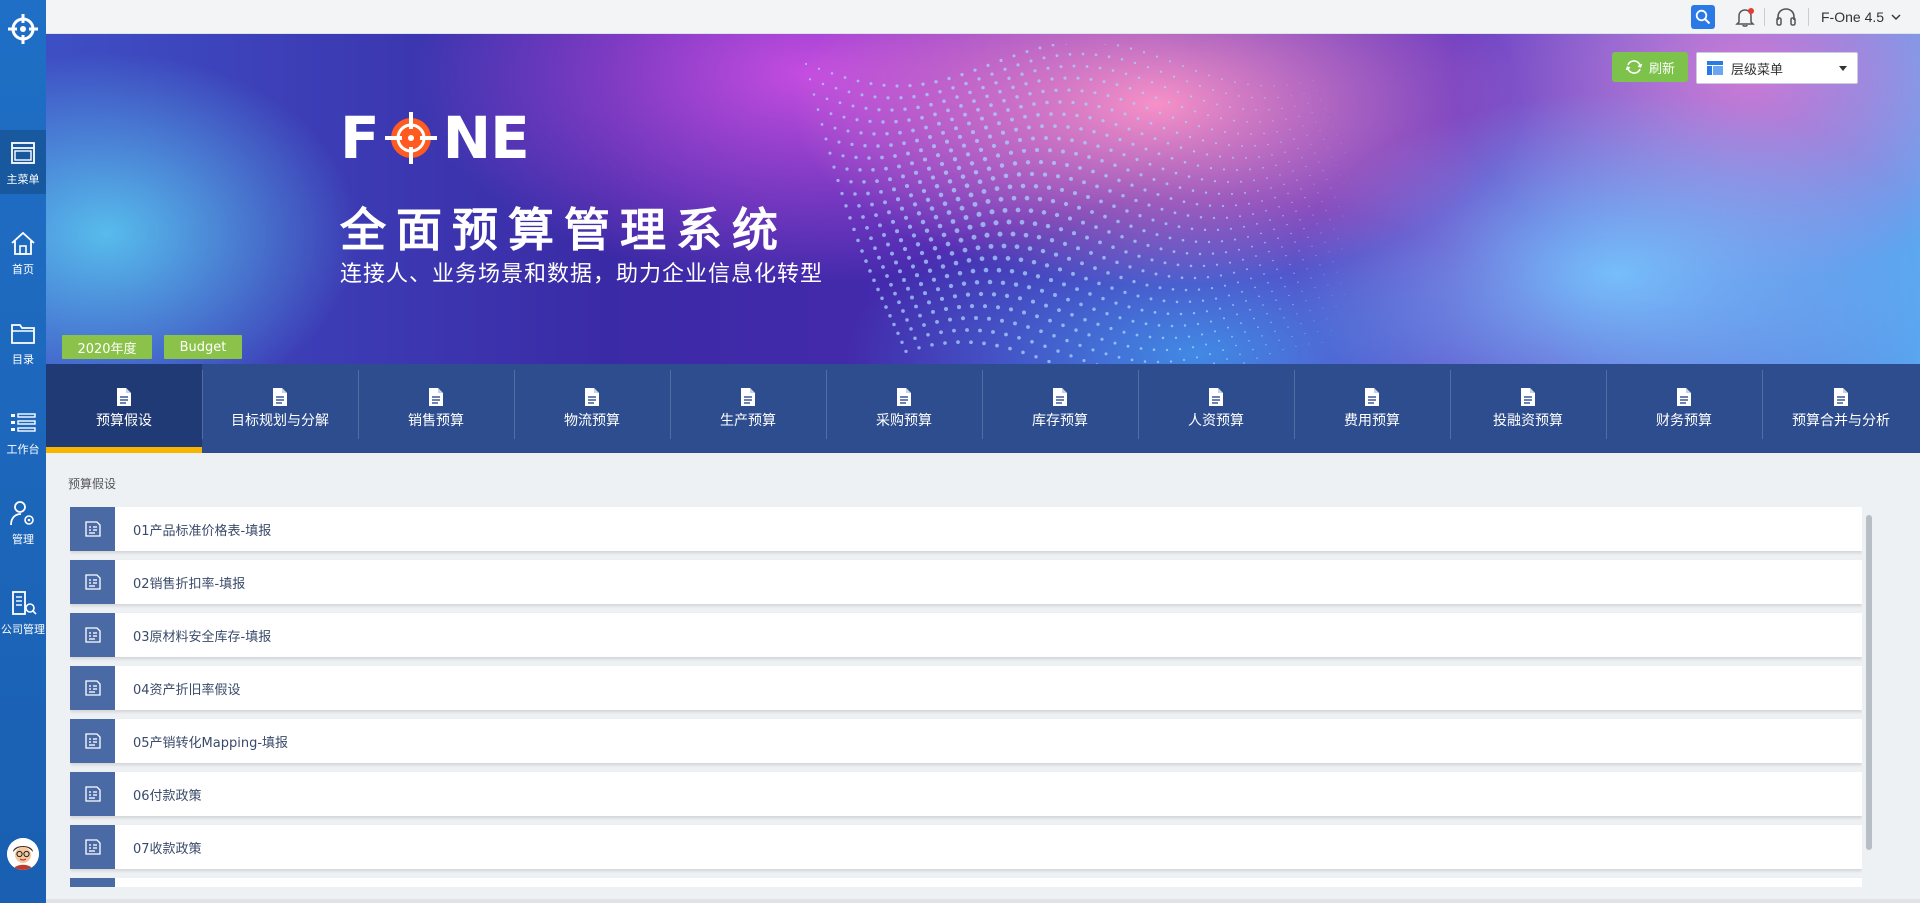  I want to click on list-item: 05产销转化Mapping-填报, so click(966, 741).